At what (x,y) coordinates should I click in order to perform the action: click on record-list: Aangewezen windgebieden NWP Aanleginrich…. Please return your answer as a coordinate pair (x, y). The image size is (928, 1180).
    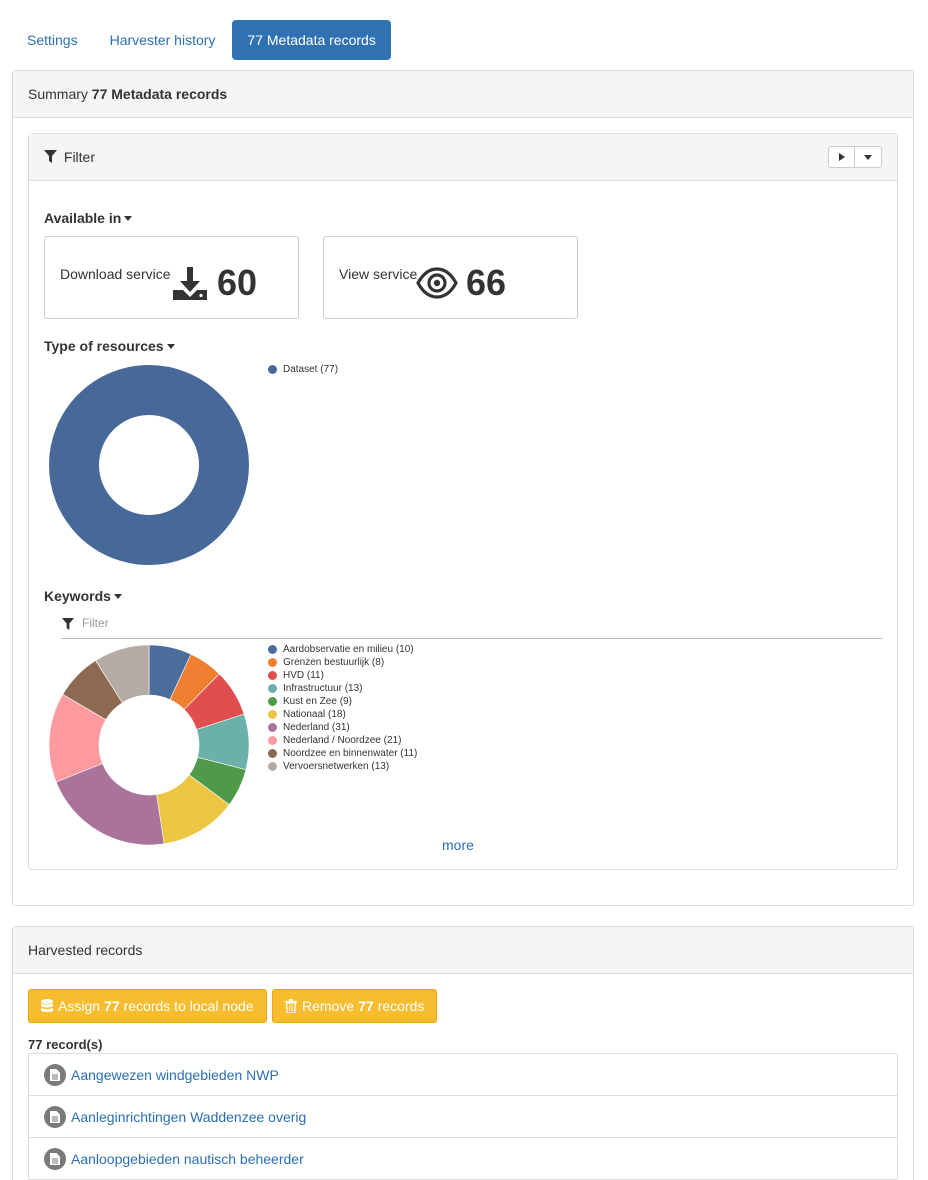
    Looking at the image, I should click on (463, 1116).